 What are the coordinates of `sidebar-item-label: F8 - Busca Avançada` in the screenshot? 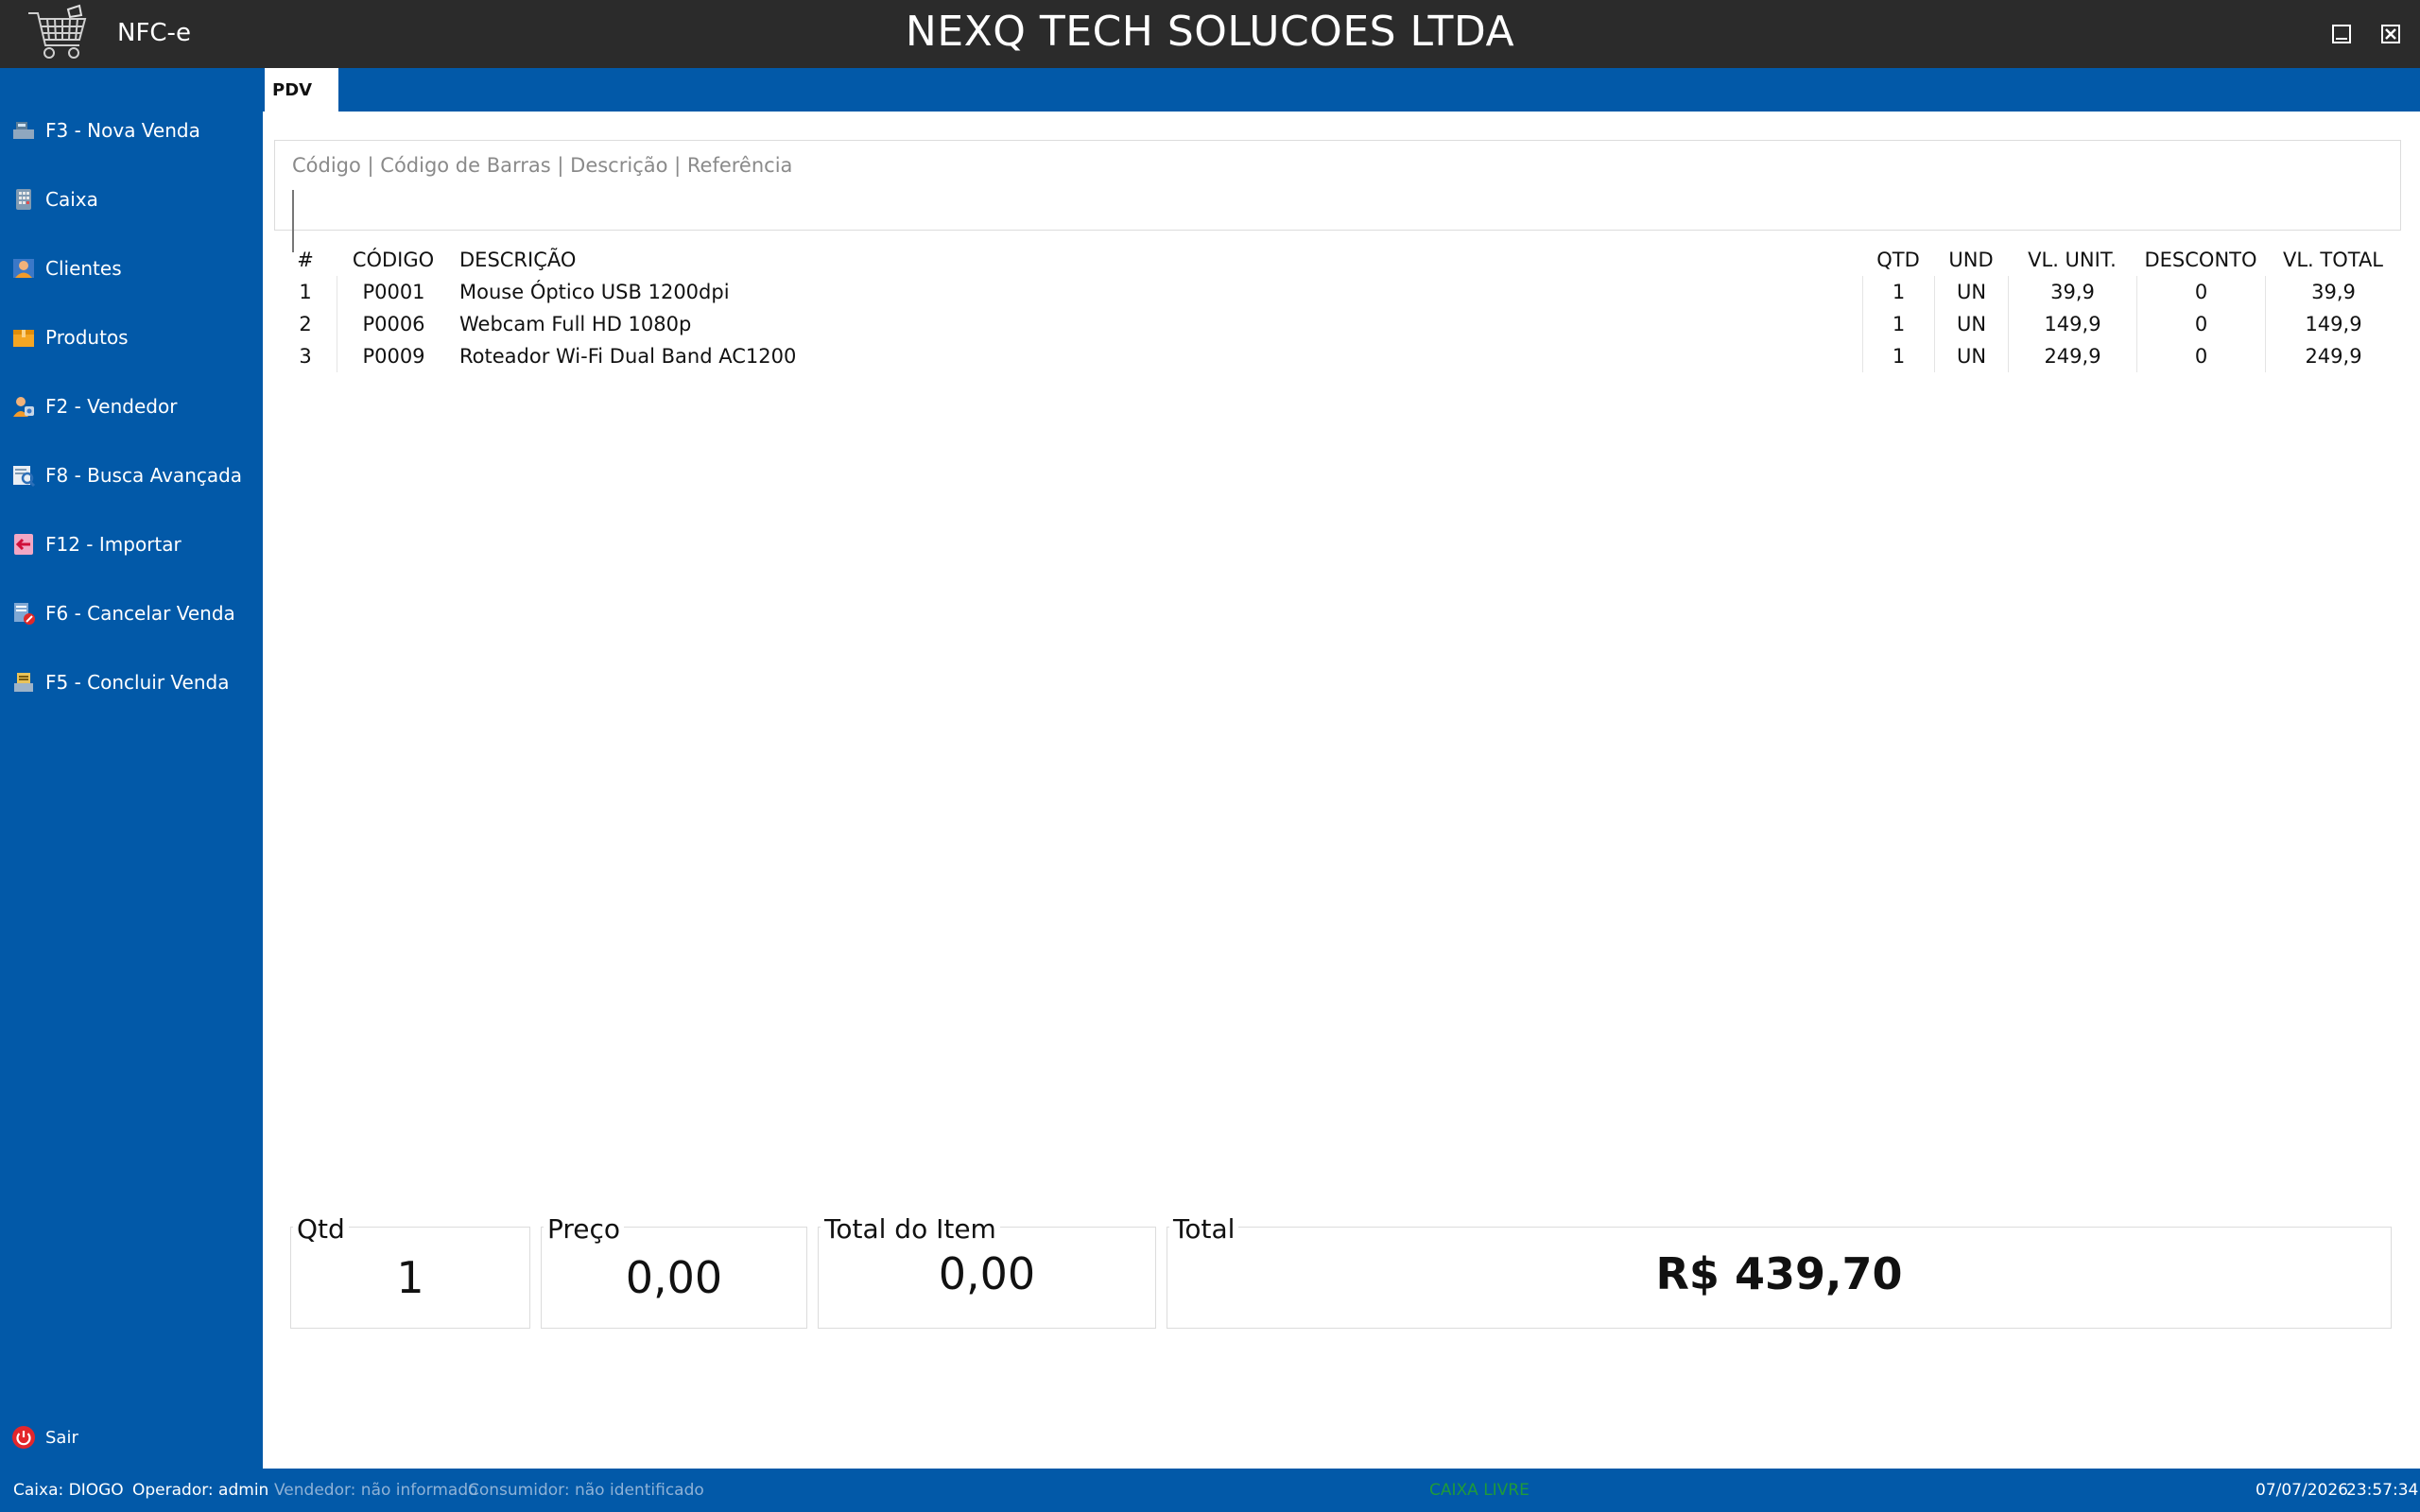 It's located at (144, 475).